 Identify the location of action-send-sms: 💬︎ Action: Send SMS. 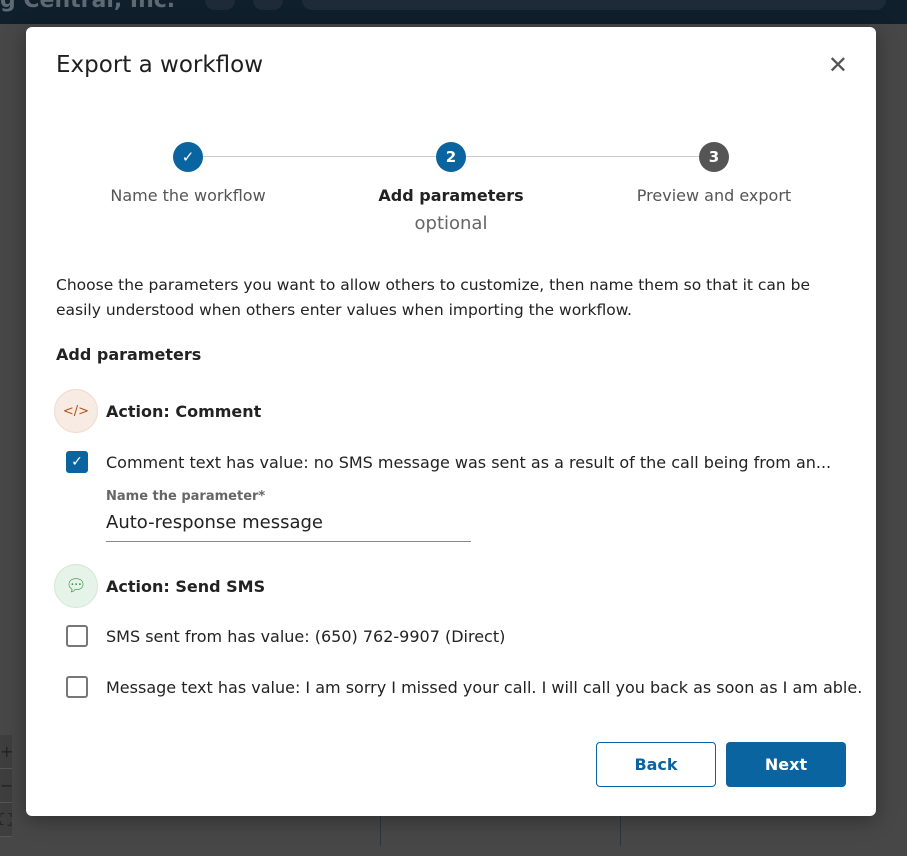
(159, 586).